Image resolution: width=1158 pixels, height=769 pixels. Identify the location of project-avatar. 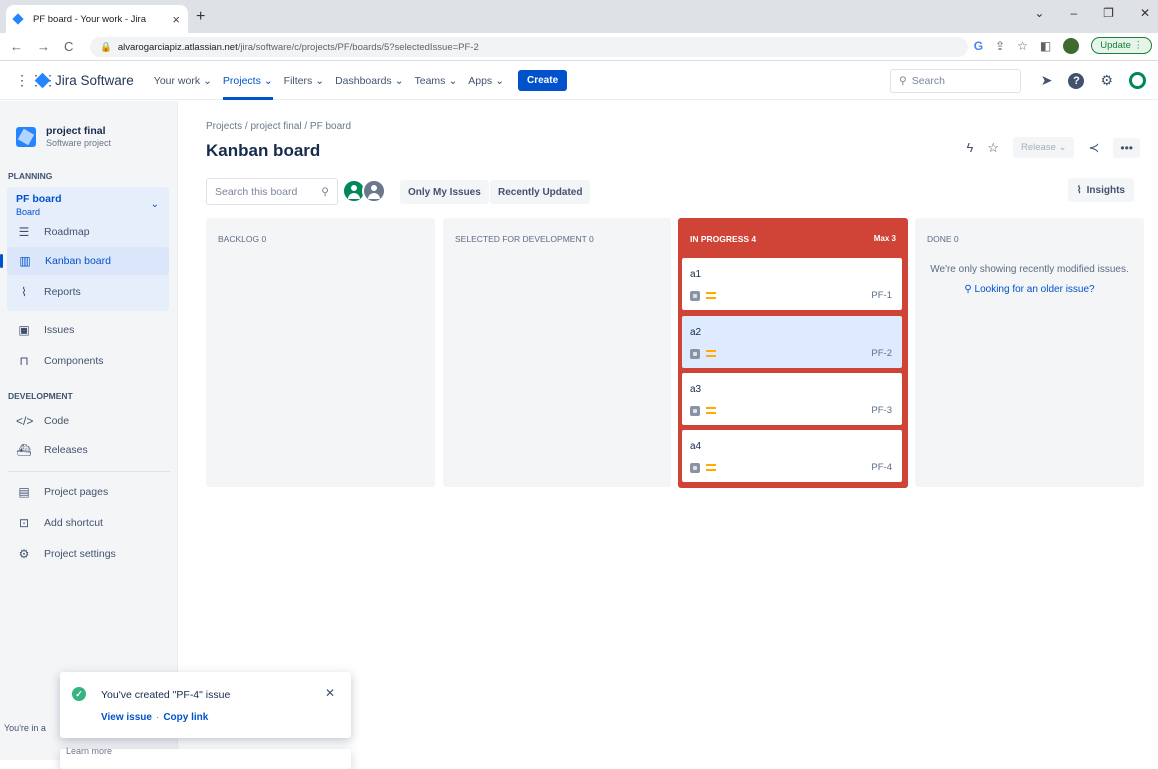
(26, 136).